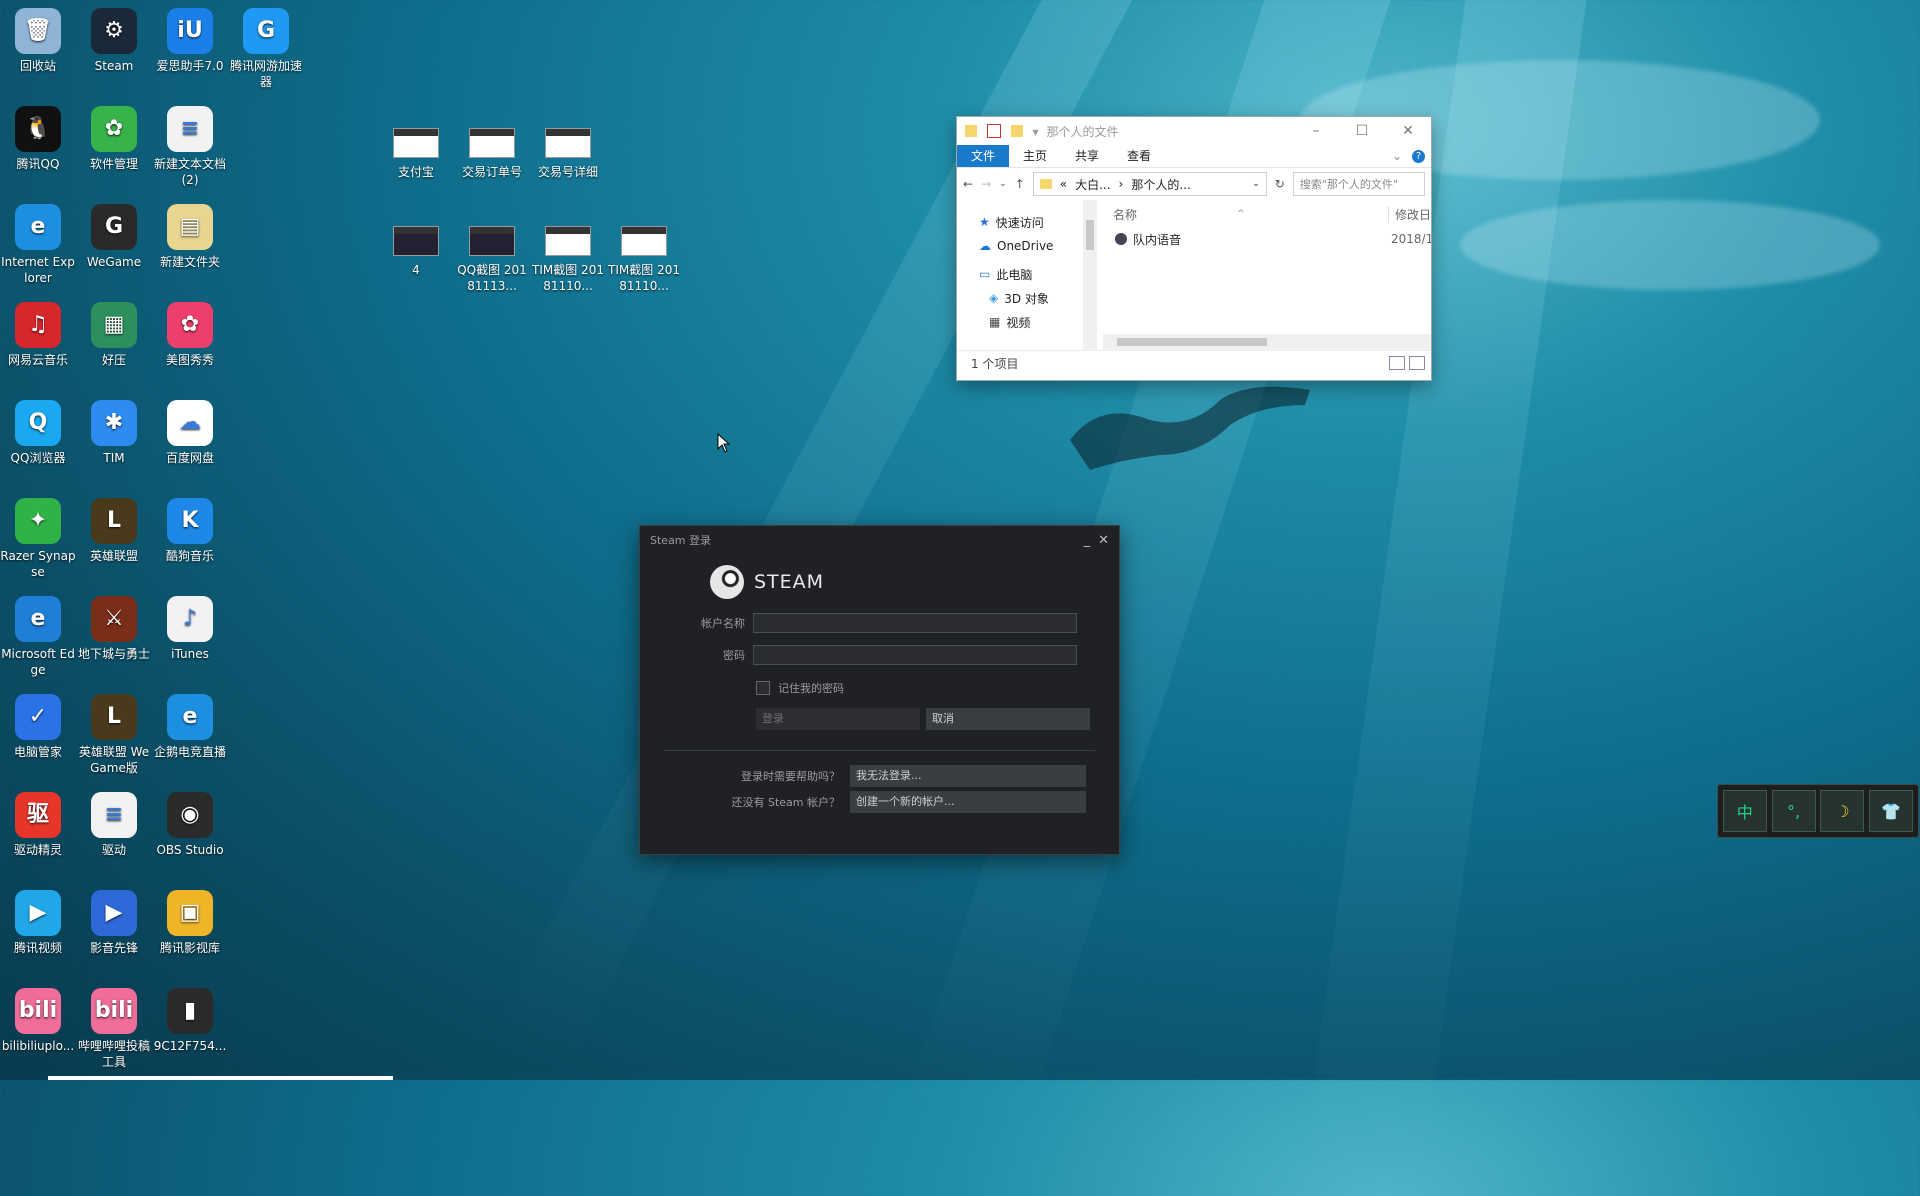 This screenshot has width=1920, height=1196. What do you see at coordinates (1087, 156) in the screenshot?
I see `ribbon-tab-share: 共享` at bounding box center [1087, 156].